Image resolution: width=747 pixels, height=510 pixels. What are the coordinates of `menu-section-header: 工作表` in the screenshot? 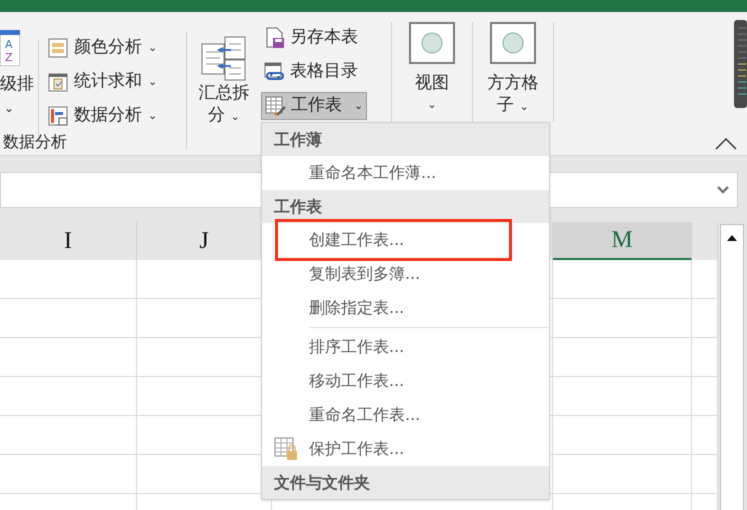 It's located at (298, 207).